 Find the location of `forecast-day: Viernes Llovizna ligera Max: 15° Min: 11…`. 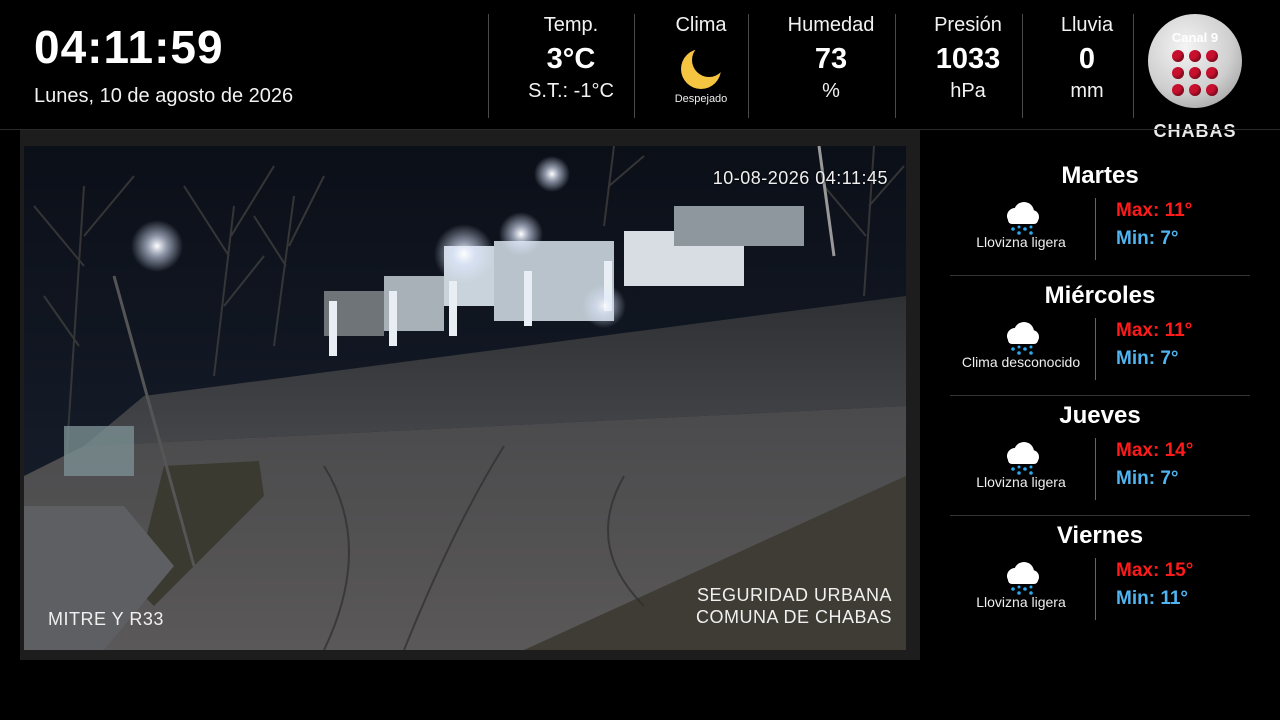

forecast-day: Viernes Llovizna ligera Max: 15° Min: 11… is located at coordinates (1100, 582).